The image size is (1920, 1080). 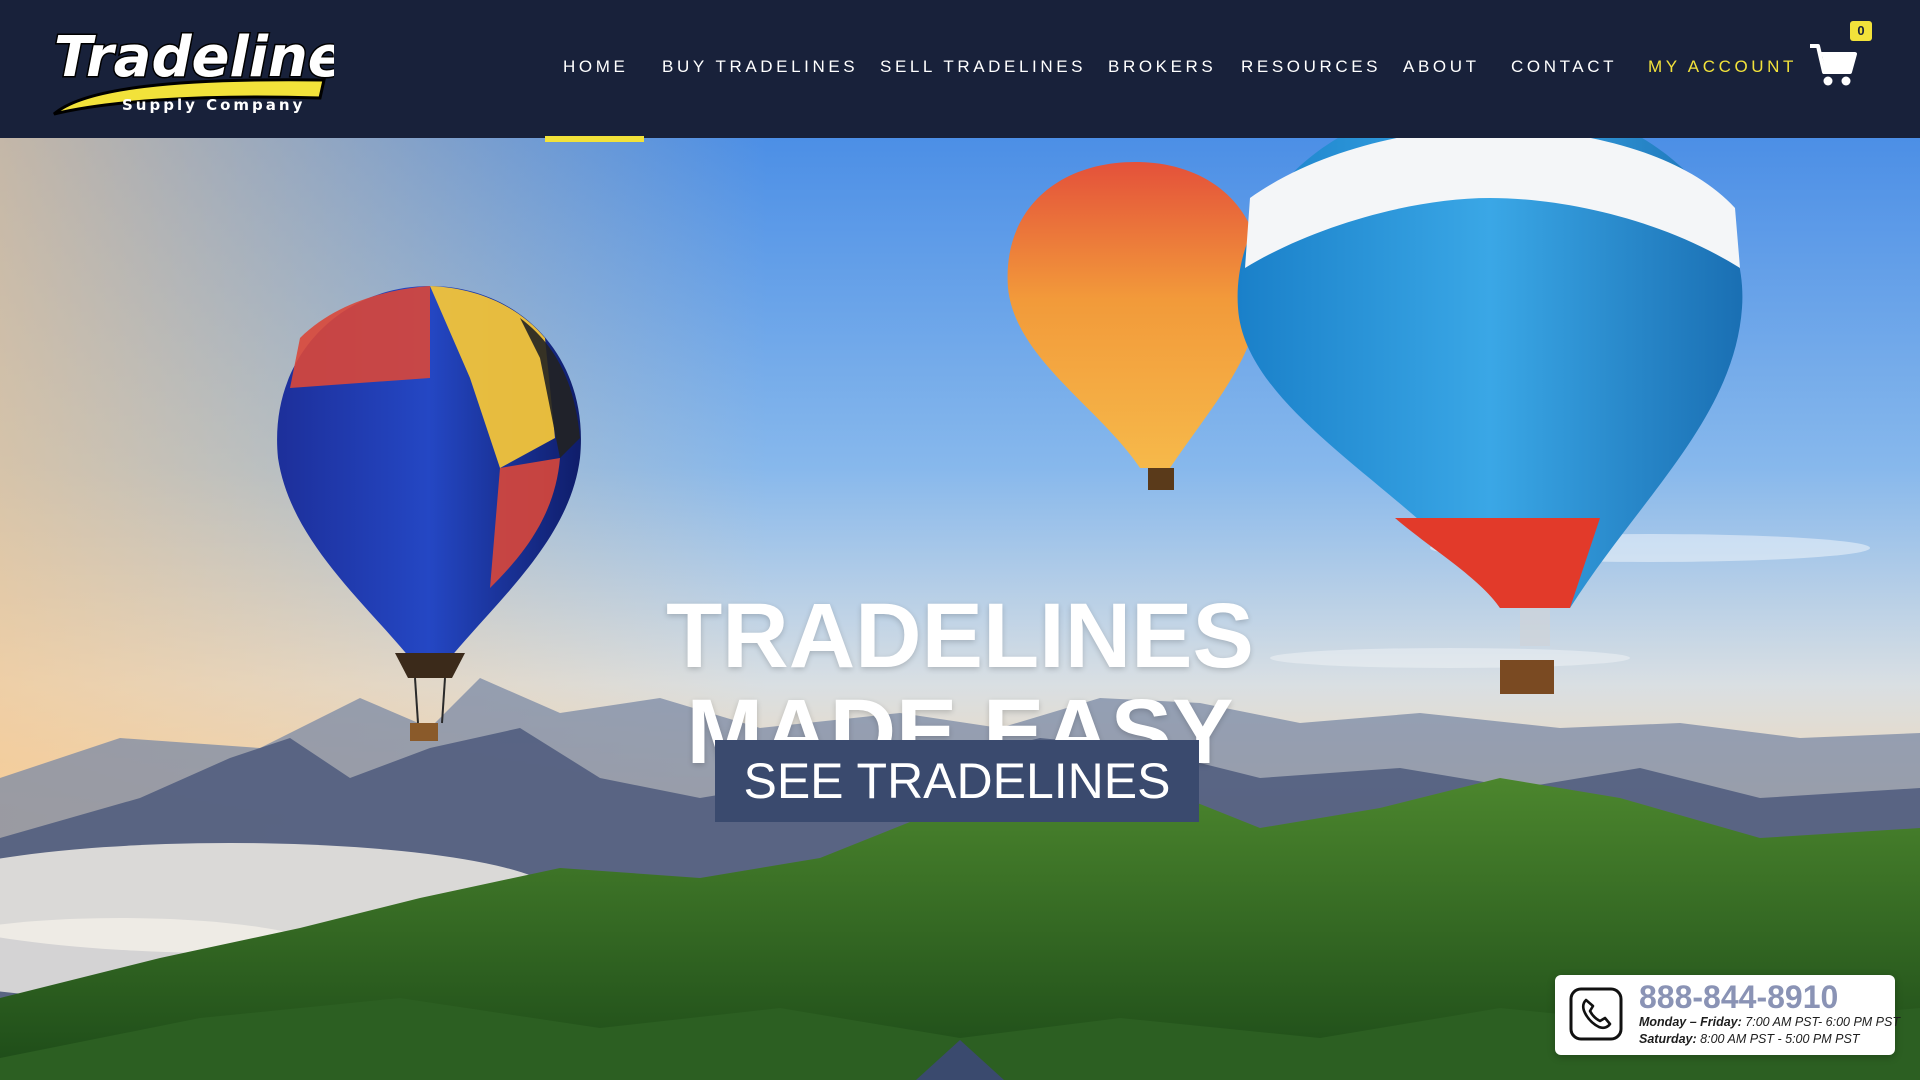 What do you see at coordinates (1822, 1022) in the screenshot?
I see `weekday-hours-value: 7:00 AM PST- 6:00 PM PST` at bounding box center [1822, 1022].